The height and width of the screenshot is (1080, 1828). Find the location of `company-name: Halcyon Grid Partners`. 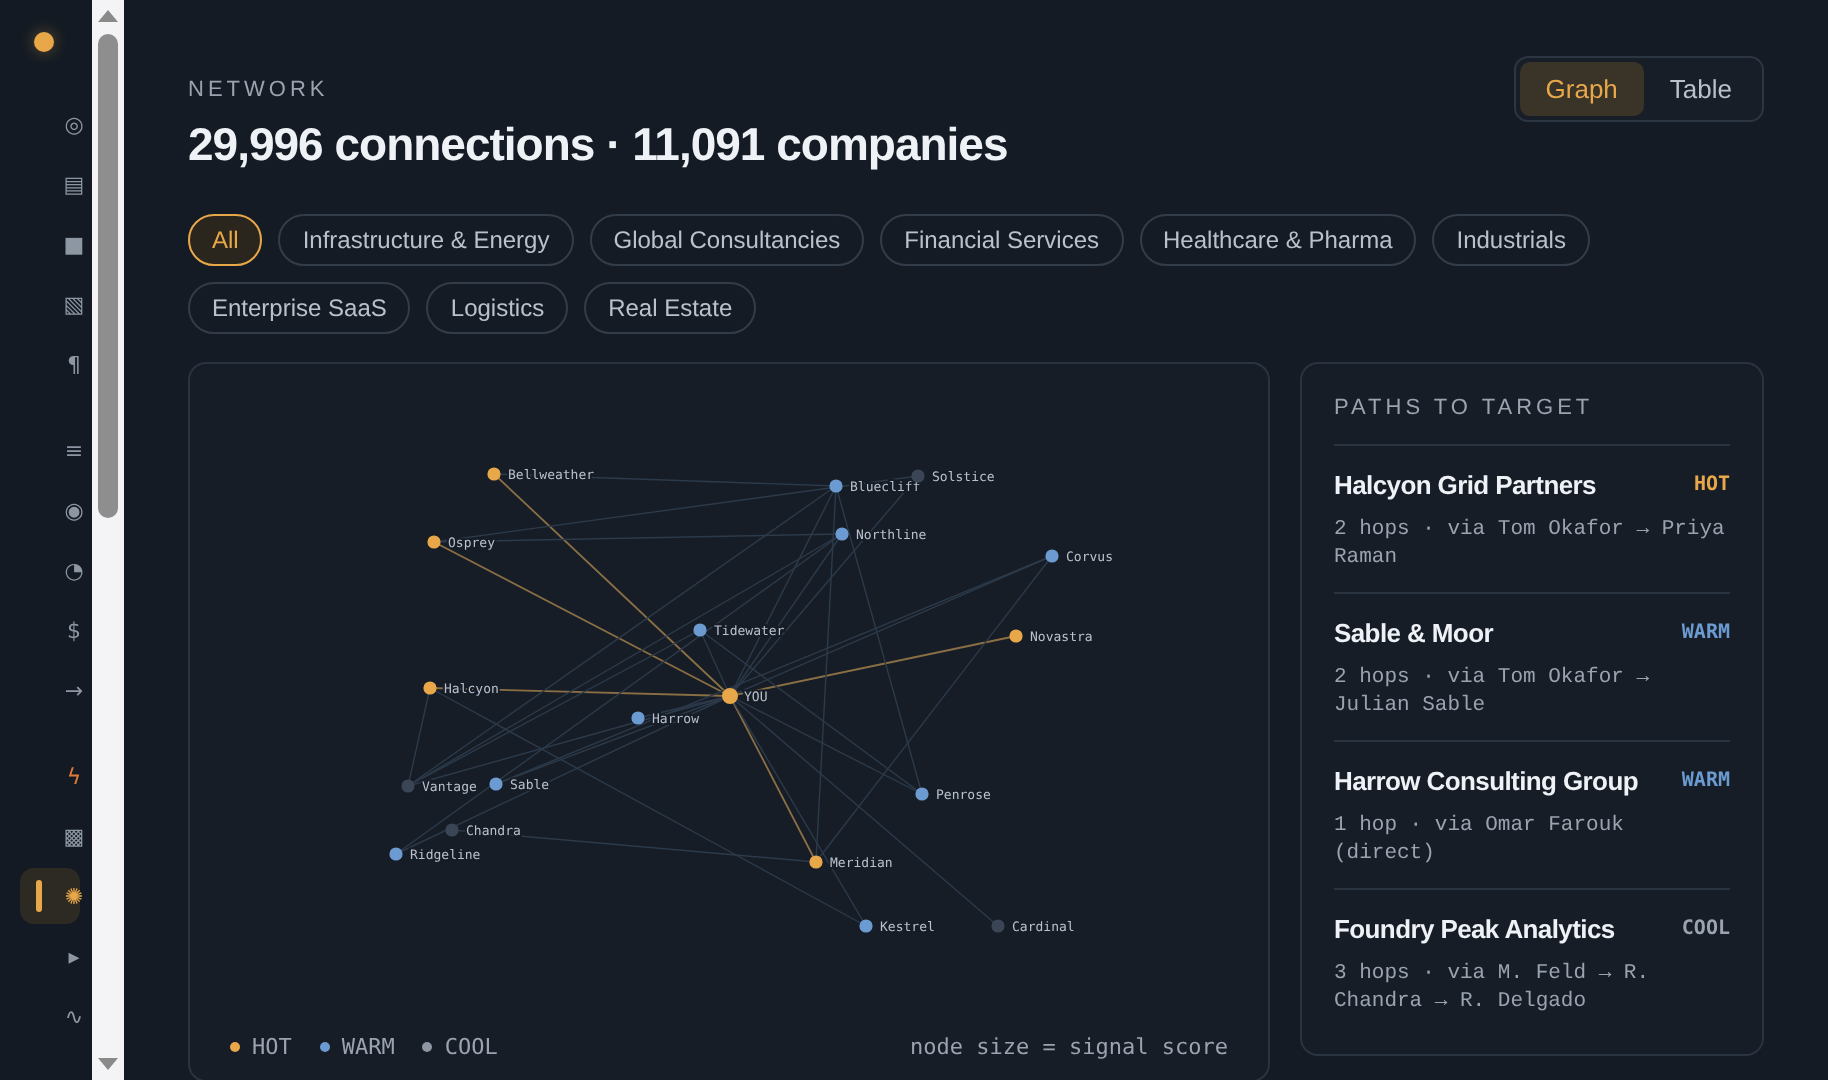

company-name: Halcyon Grid Partners is located at coordinates (1465, 485).